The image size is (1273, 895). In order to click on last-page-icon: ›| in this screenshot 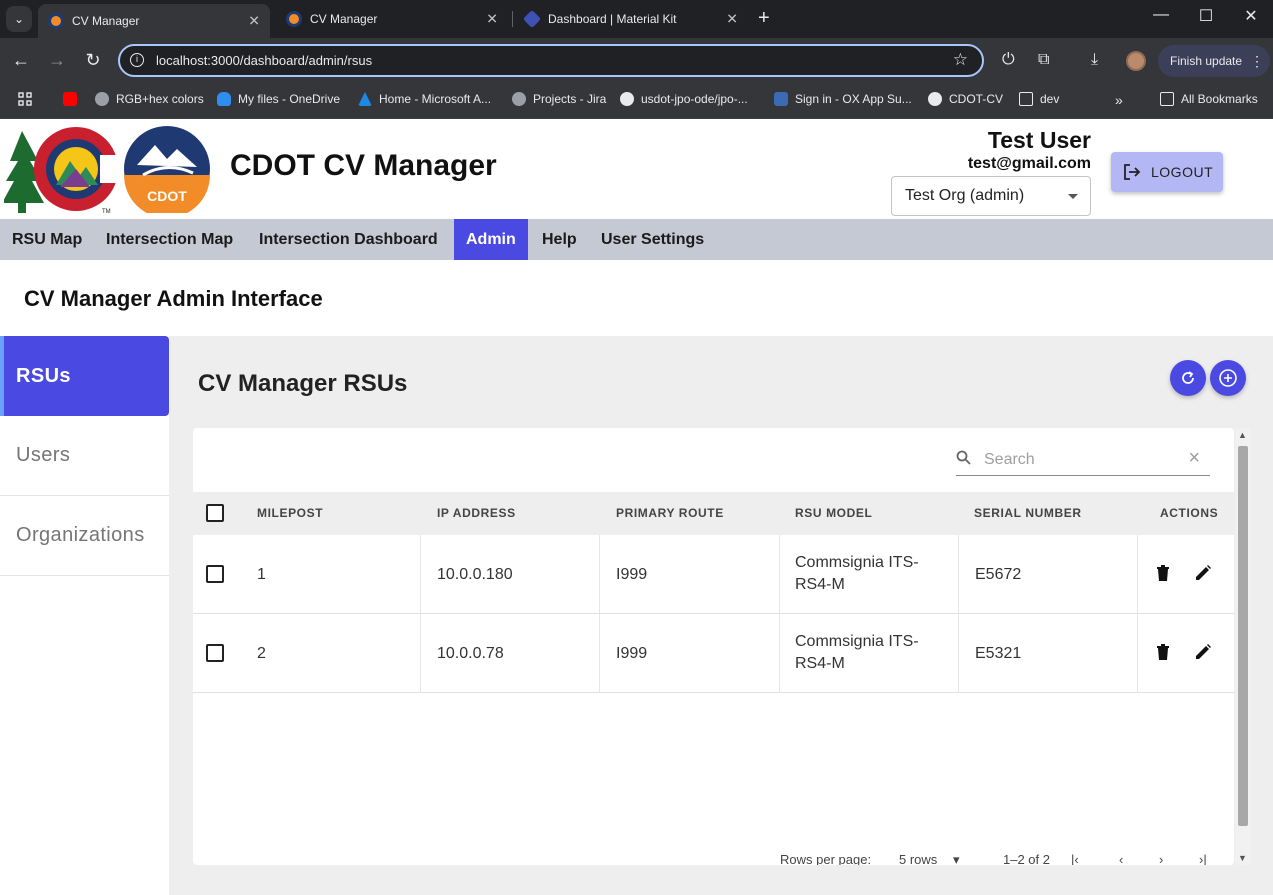, I will do `click(1203, 858)`.